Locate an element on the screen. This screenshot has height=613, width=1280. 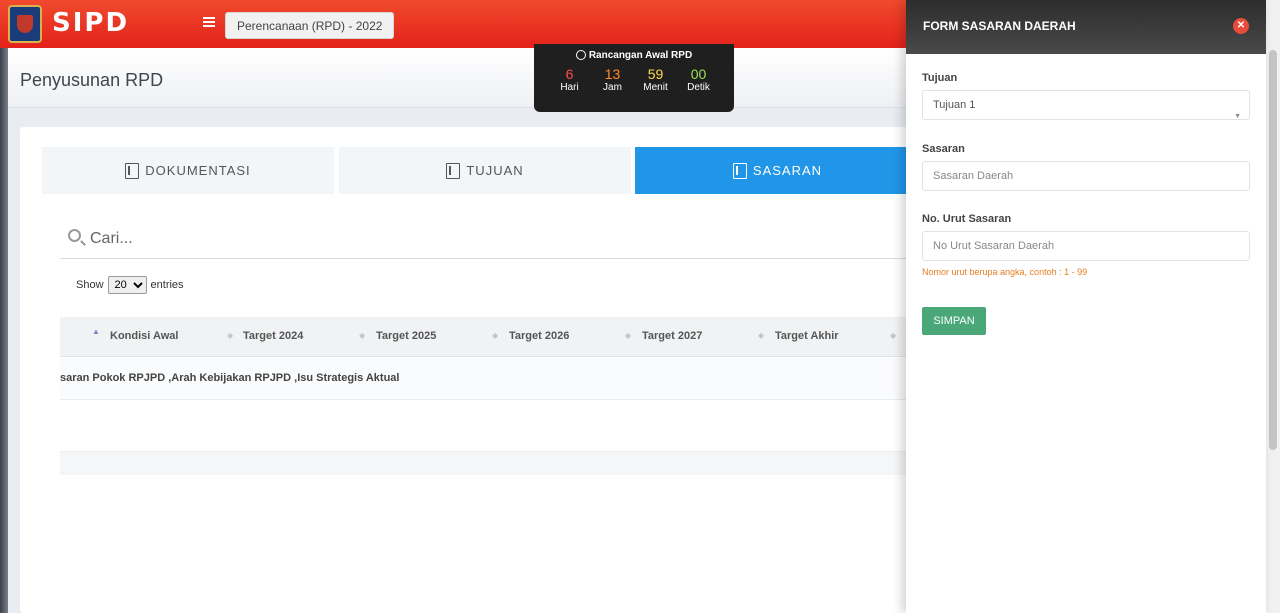
column-header: Target Akhir is located at coordinates (807, 336).